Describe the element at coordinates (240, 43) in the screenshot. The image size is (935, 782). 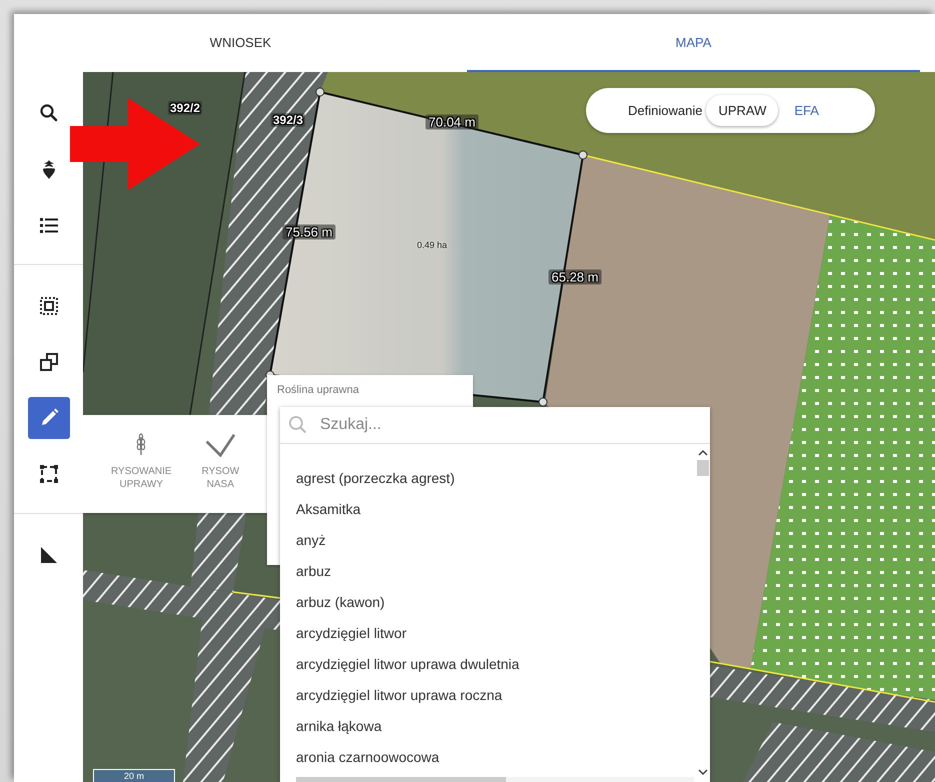
I see `tab: WNIOSEK` at that location.